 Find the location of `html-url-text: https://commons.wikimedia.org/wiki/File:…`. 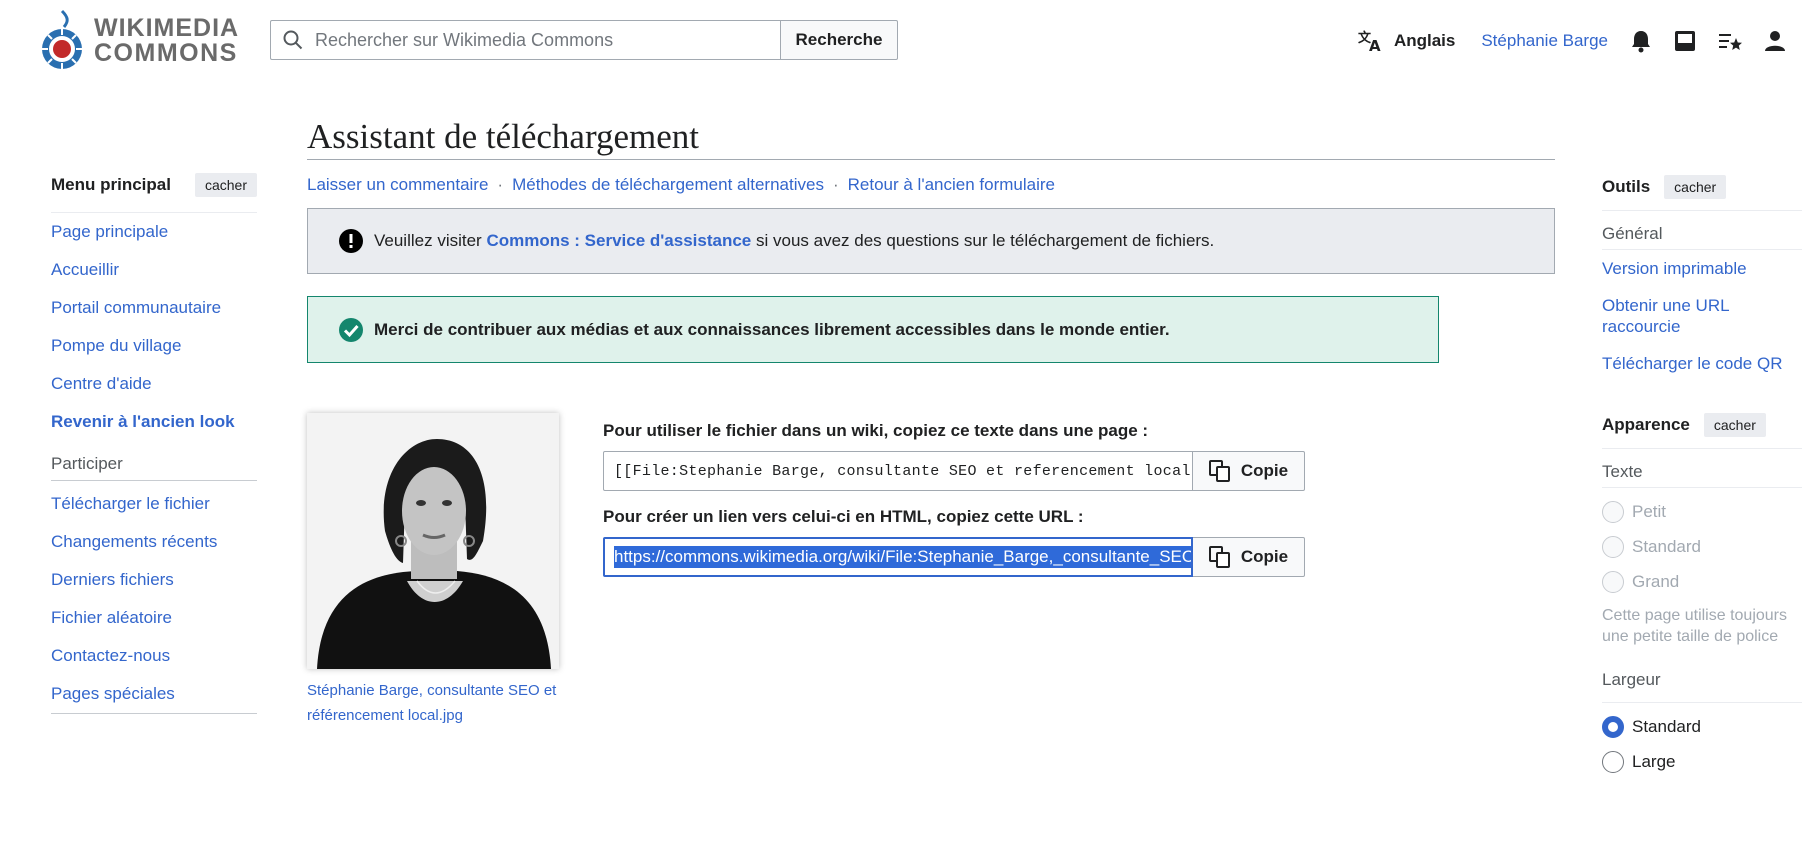

html-url-text: https://commons.wikimedia.org/wiki/File:… is located at coordinates (902, 557).